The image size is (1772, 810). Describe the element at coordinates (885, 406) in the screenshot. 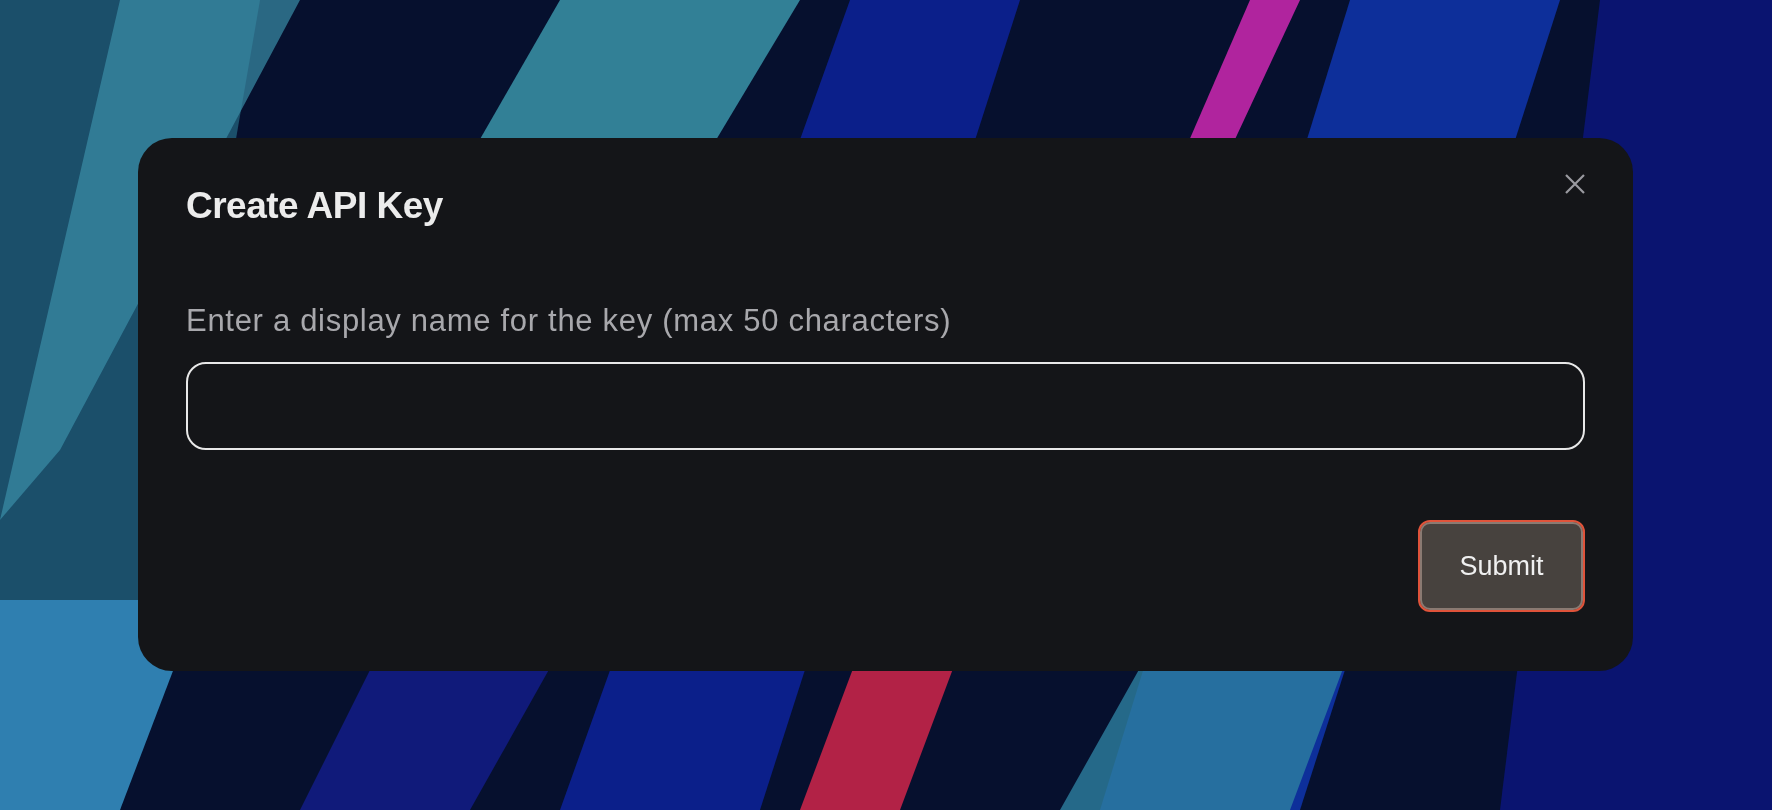

I see `name-input-field` at that location.